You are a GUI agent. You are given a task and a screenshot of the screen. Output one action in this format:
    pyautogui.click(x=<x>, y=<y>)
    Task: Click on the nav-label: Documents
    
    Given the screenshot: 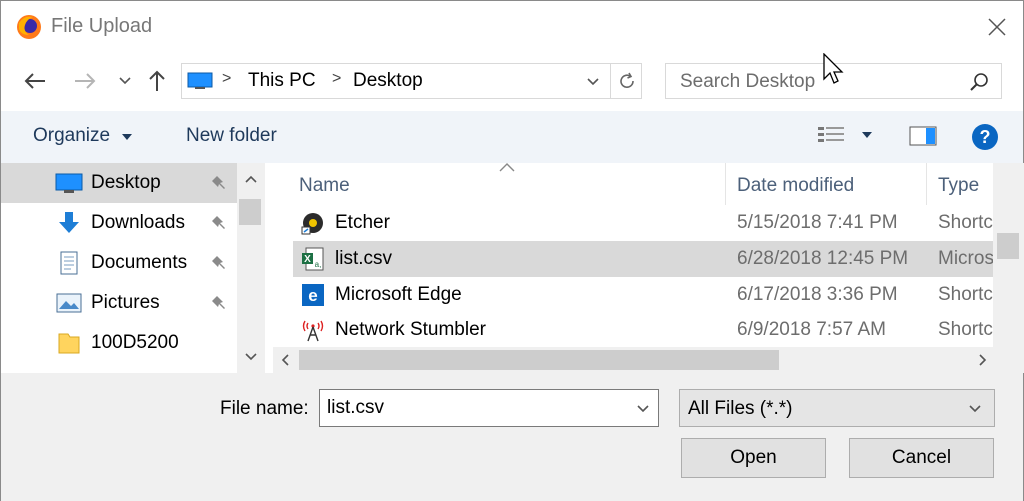 What is the action you would take?
    pyautogui.click(x=139, y=262)
    